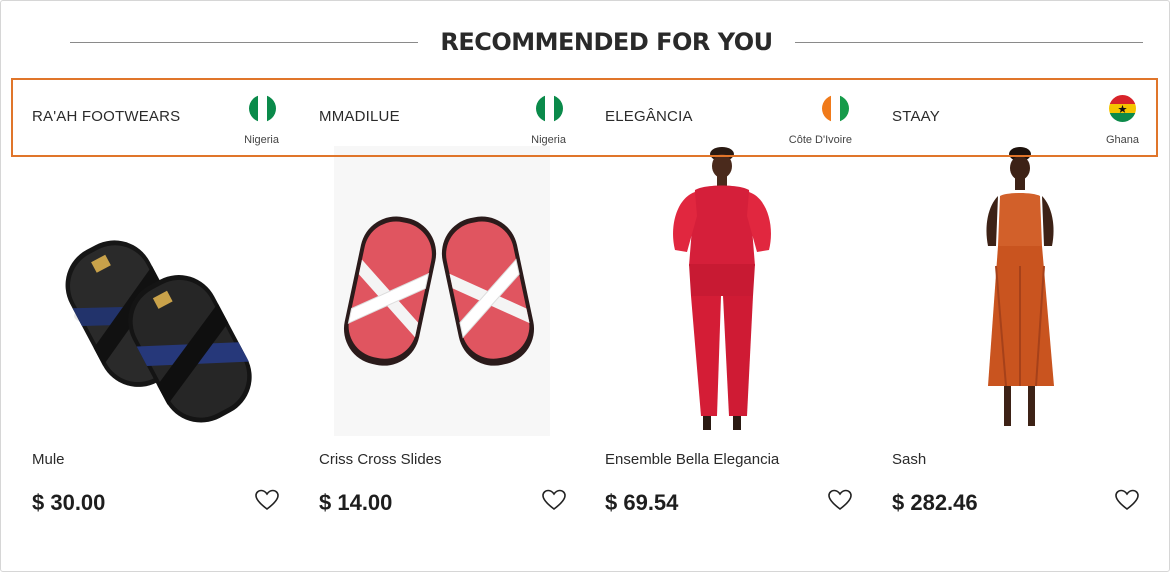 The height and width of the screenshot is (572, 1170). I want to click on product-title: Criss Cross Slides, so click(380, 459).